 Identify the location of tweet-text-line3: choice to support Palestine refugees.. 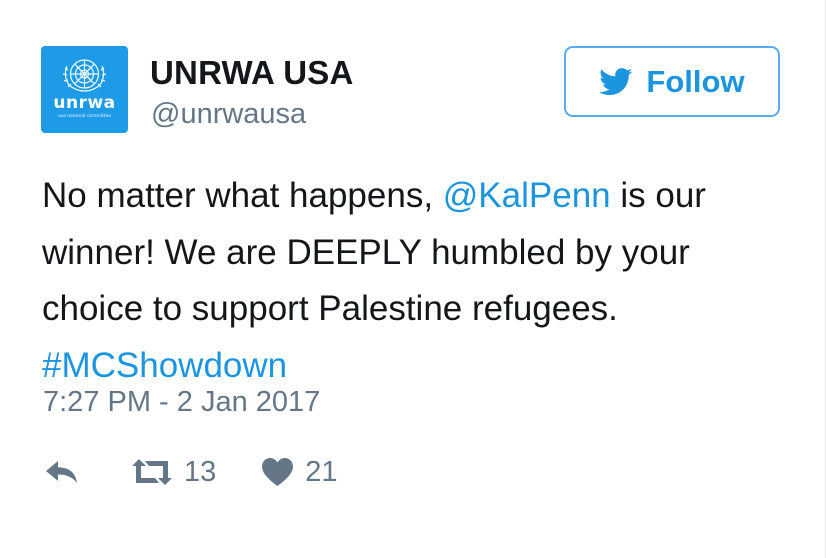
(330, 308).